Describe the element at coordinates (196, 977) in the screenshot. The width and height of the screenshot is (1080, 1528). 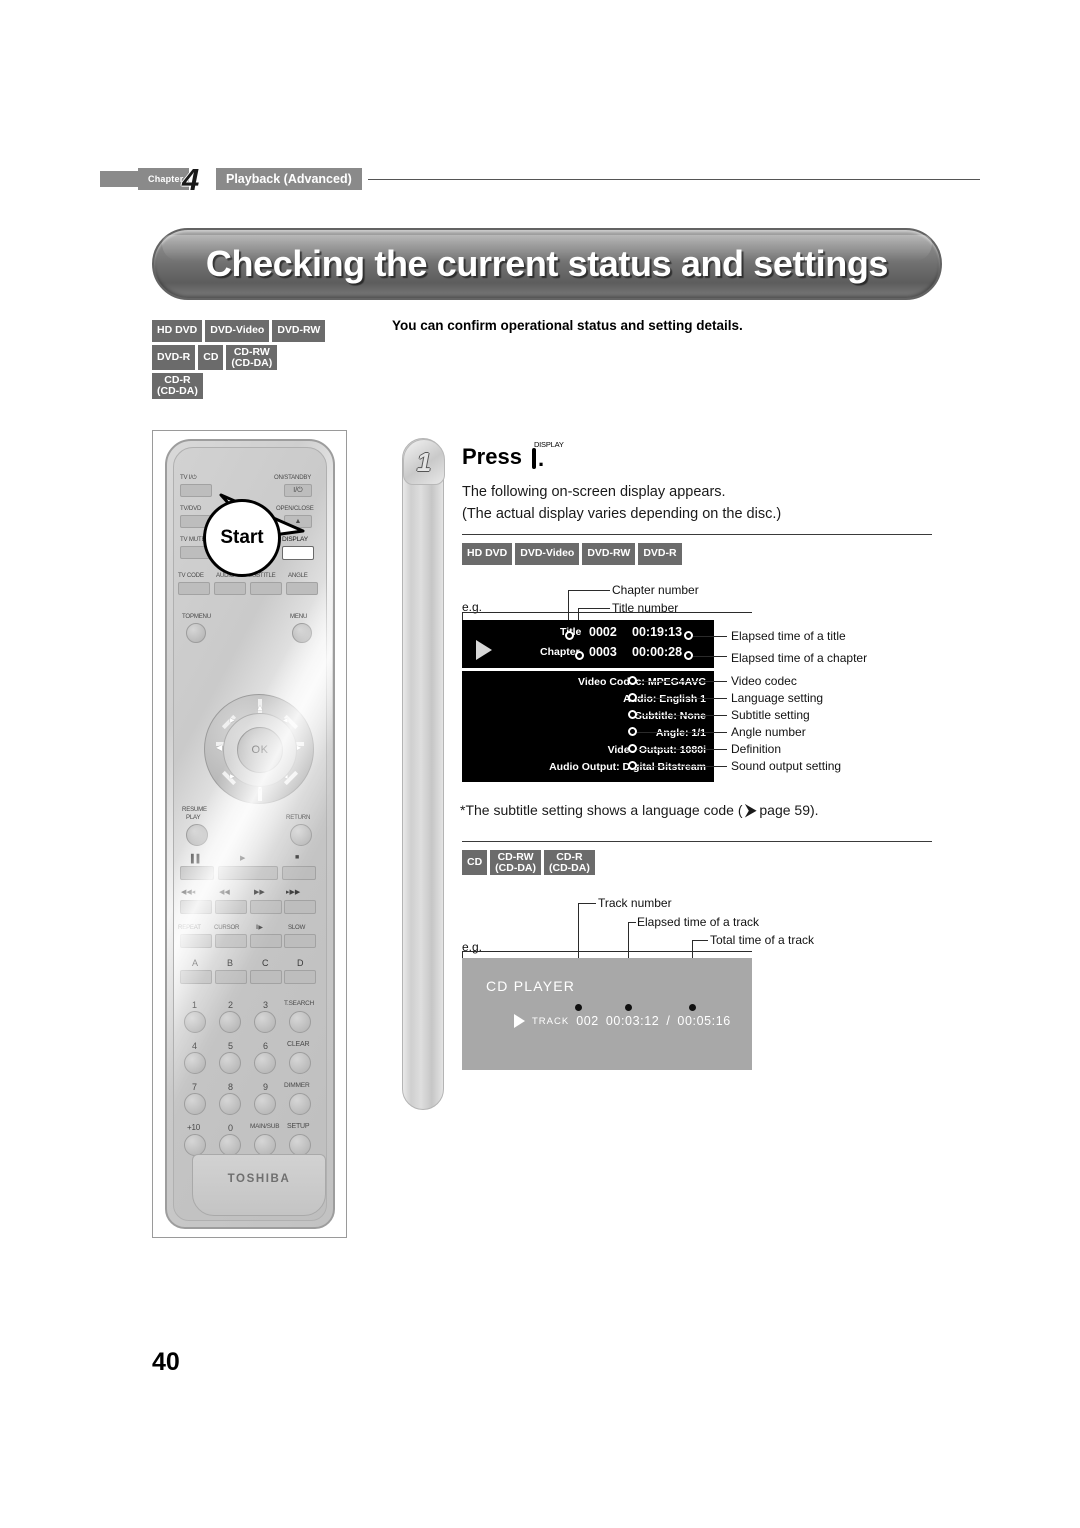
I see `btn-a` at that location.